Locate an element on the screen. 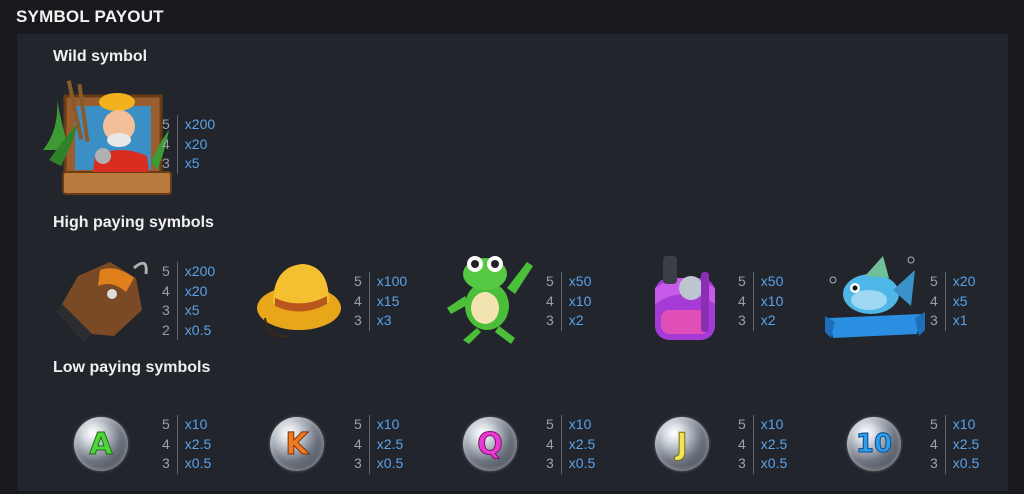 The image size is (1024, 494). backpack-payout-table: 5 4 3 x50 x10 x2 is located at coordinates (760, 301).